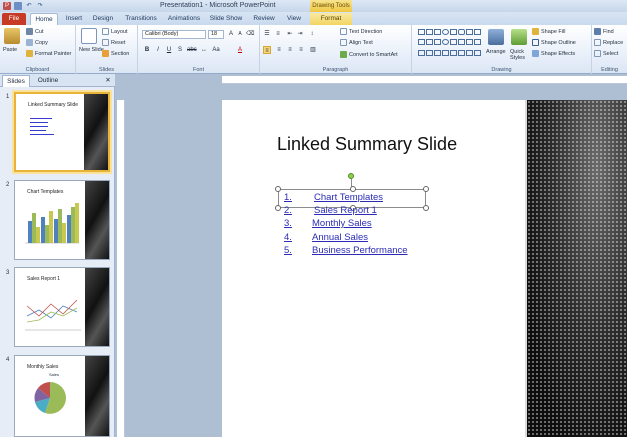 Image resolution: width=627 pixels, height=437 pixels. Describe the element at coordinates (356, 42) in the screenshot. I see `align-text-button: Align Text` at that location.